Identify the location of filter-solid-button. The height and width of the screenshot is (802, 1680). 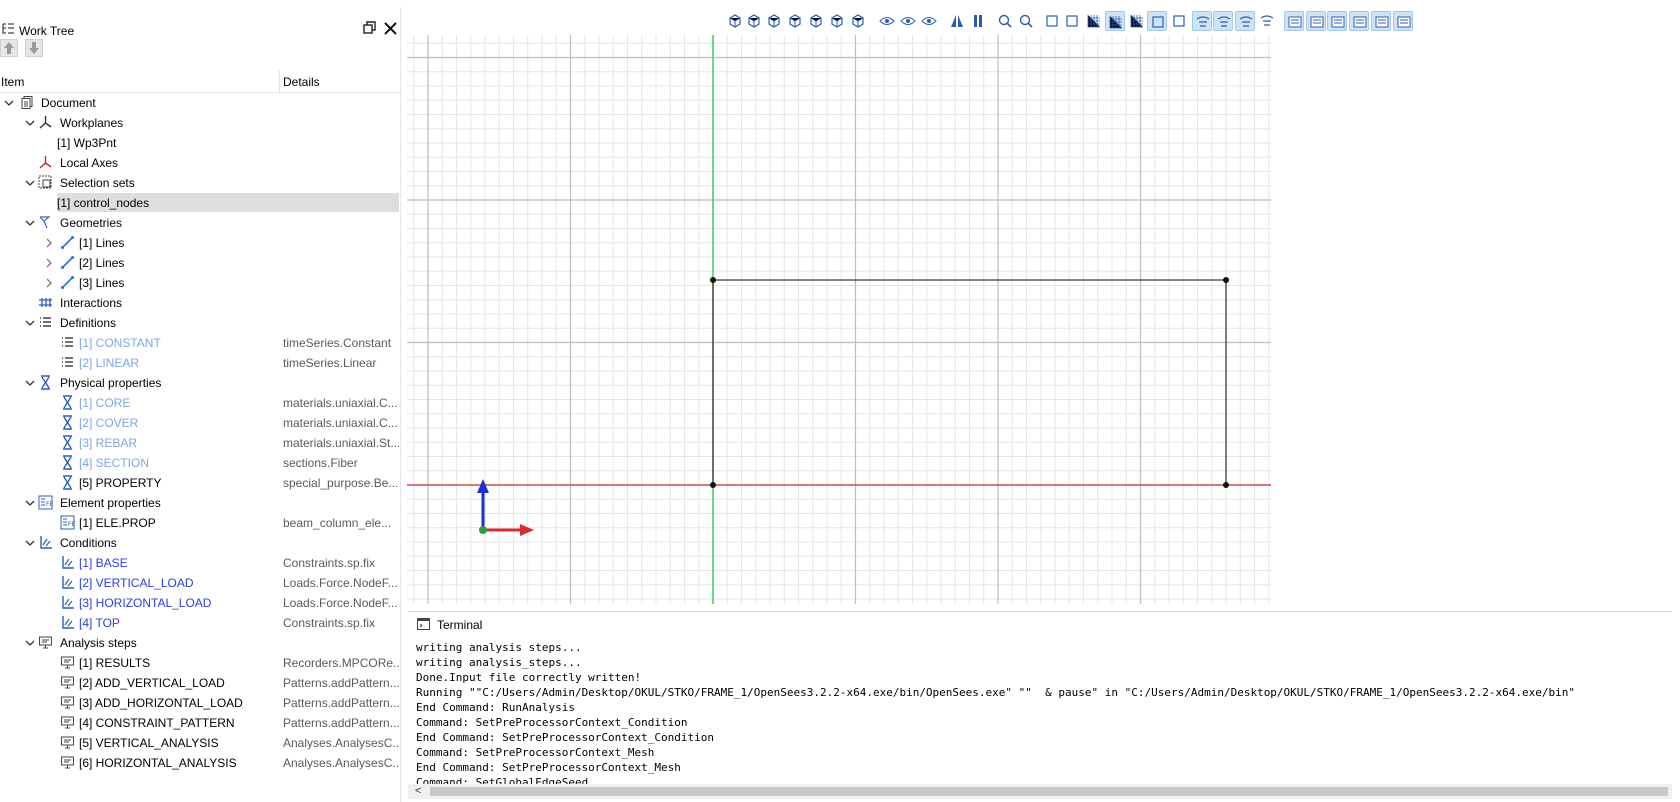
(1267, 21).